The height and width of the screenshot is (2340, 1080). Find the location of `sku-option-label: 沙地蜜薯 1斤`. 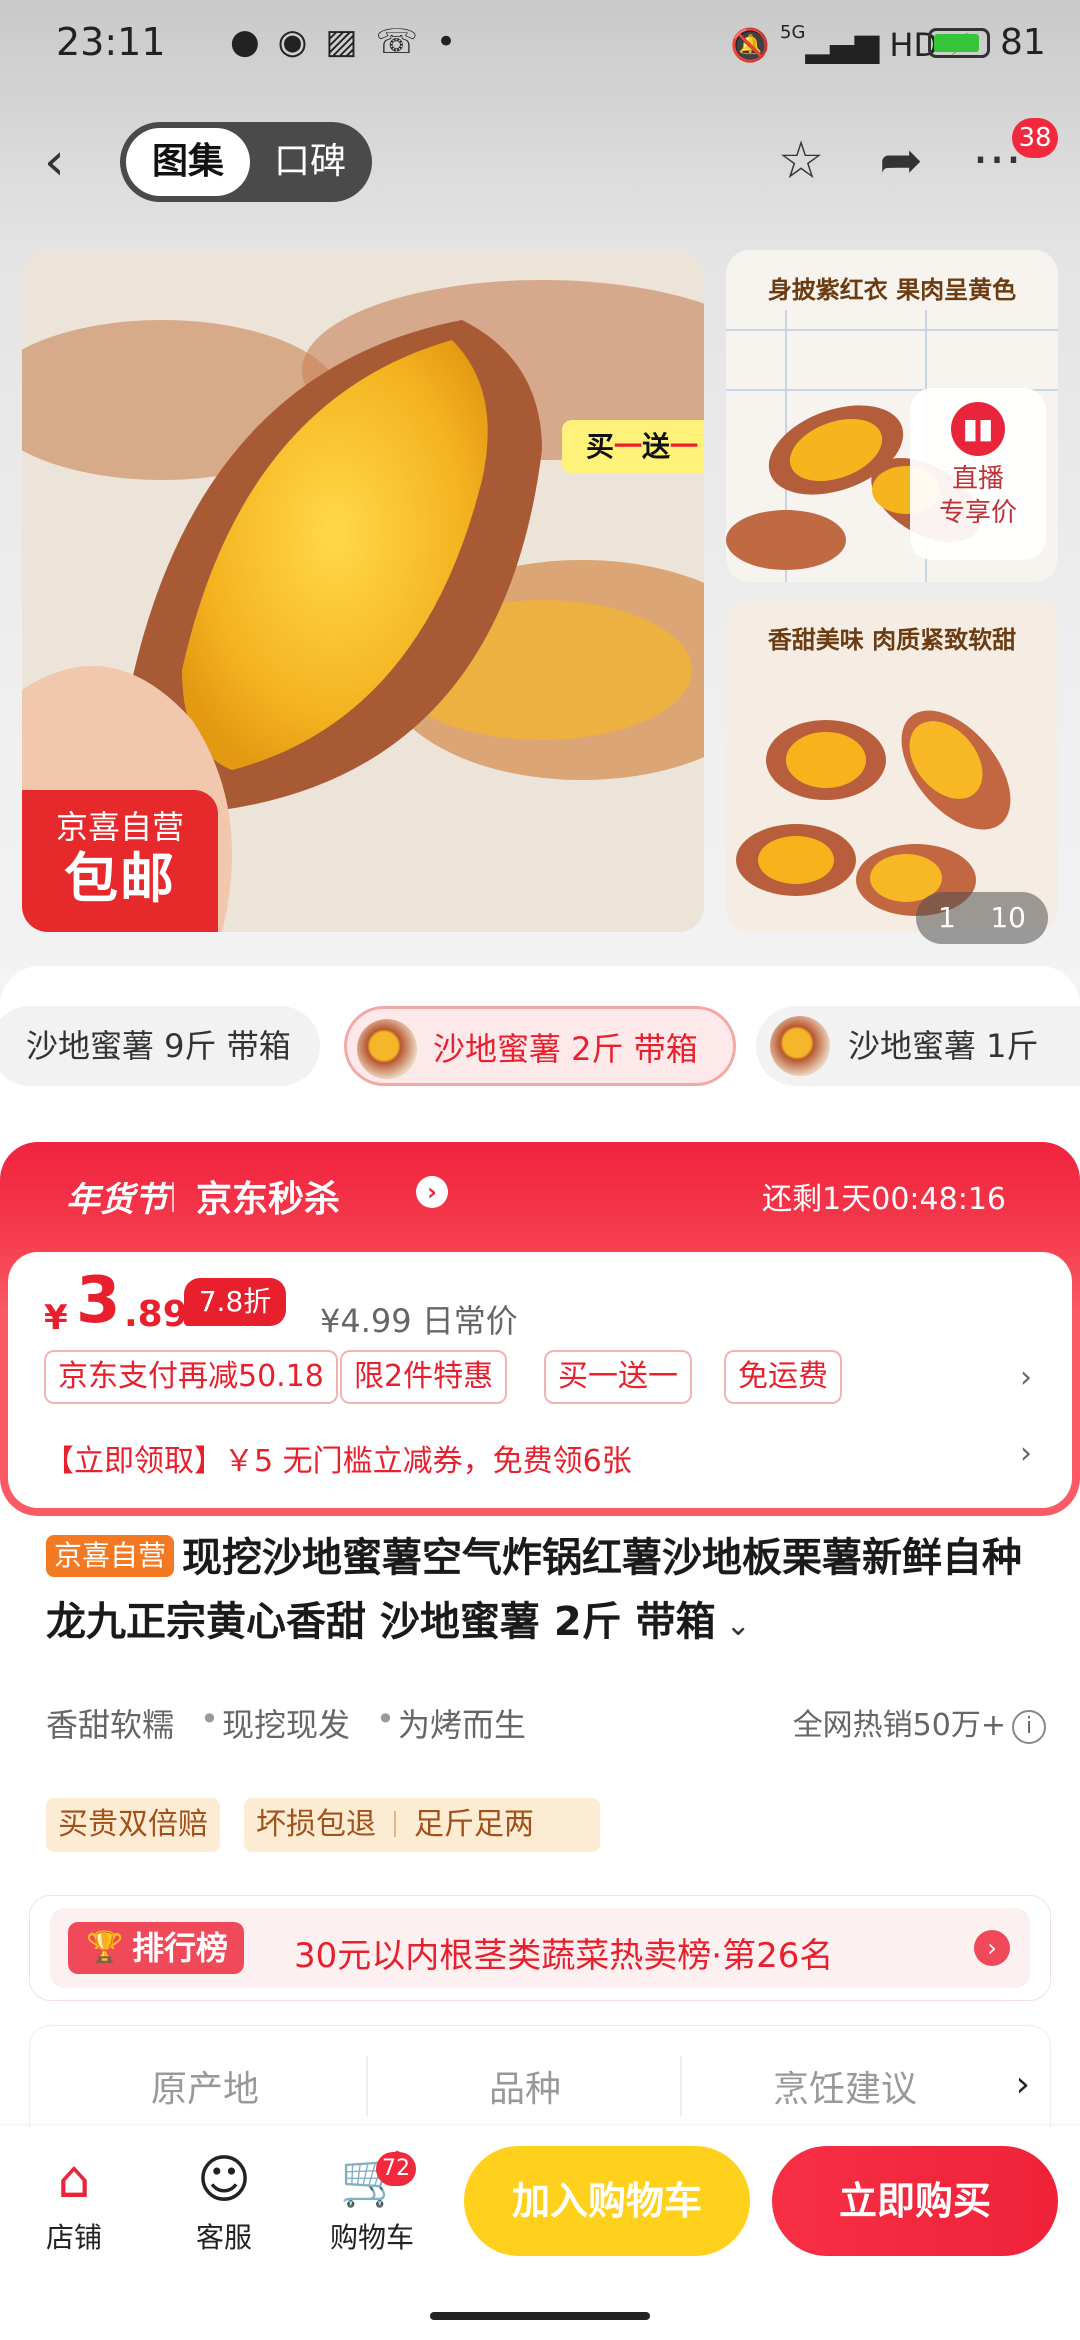

sku-option-label: 沙地蜜薯 1斤 is located at coordinates (943, 1046).